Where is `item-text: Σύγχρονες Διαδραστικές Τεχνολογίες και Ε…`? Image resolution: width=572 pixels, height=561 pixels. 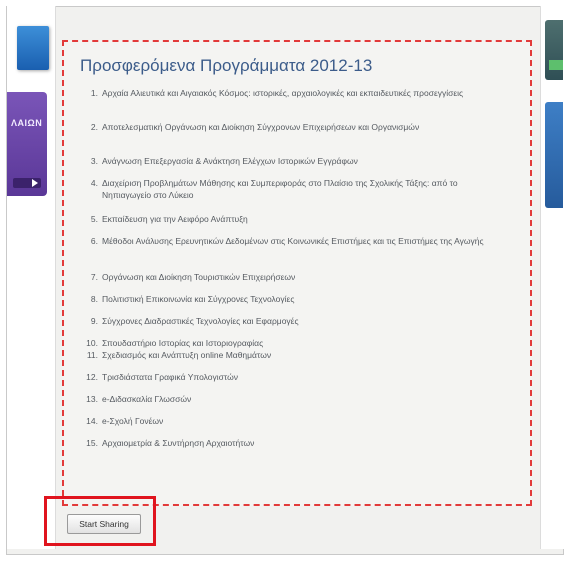
item-text: Σύγχρονες Διαδραστικές Τεχνολογίες και Ε… is located at coordinates (200, 321).